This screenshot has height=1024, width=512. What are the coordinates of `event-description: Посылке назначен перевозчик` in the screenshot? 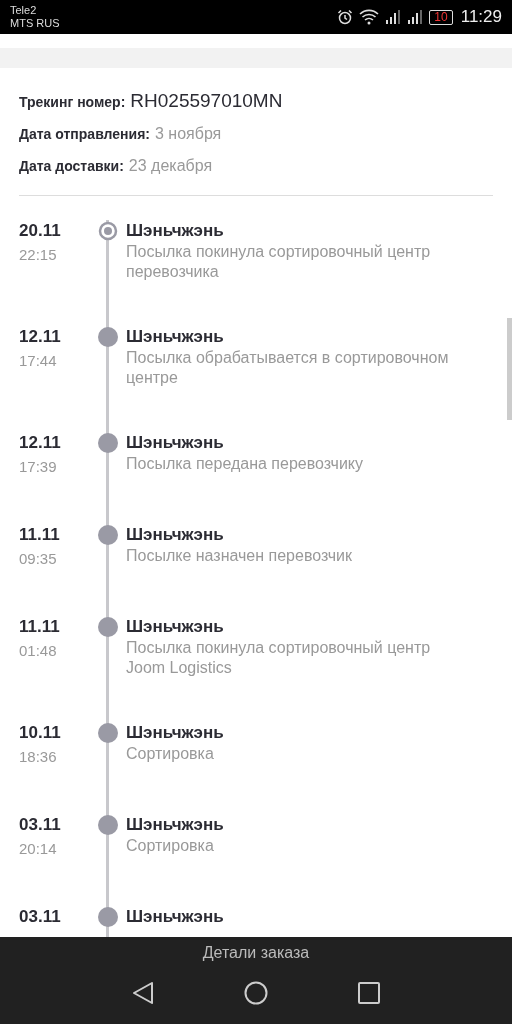 It's located at (240, 556).